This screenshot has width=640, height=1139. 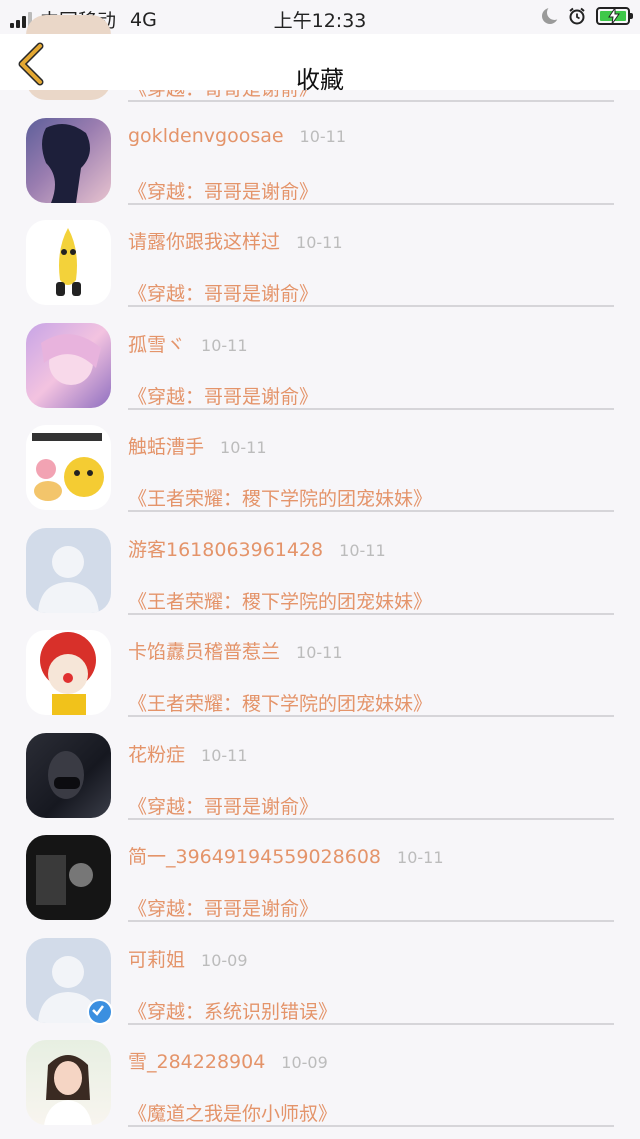 I want to click on list-item: gokldenvgoosae 10-11 《穿越：哥哥是谢俞》, so click(x=320, y=154).